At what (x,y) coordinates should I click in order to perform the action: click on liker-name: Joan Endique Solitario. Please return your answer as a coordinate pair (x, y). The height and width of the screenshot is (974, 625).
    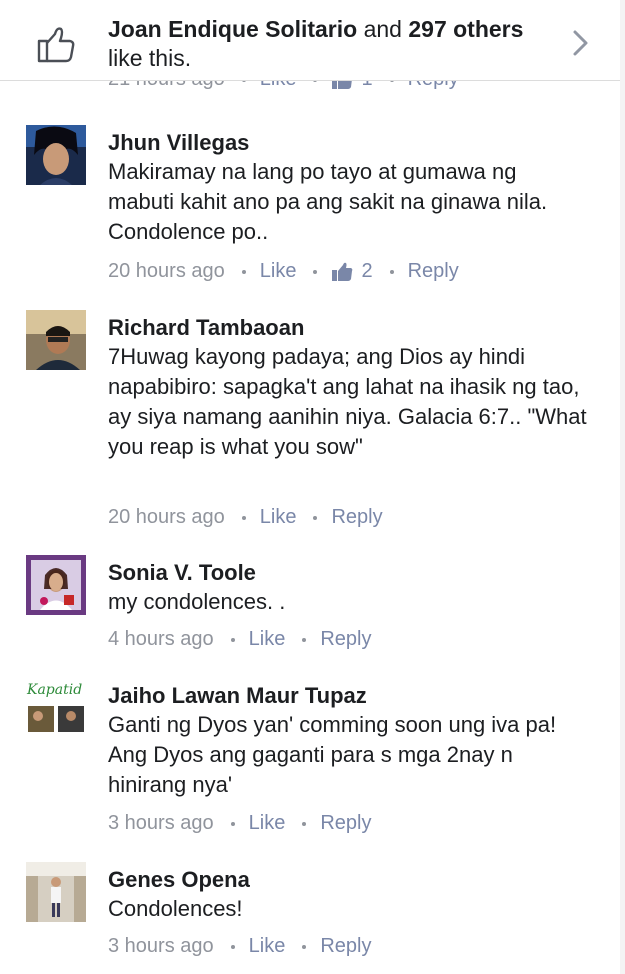
    Looking at the image, I should click on (232, 29).